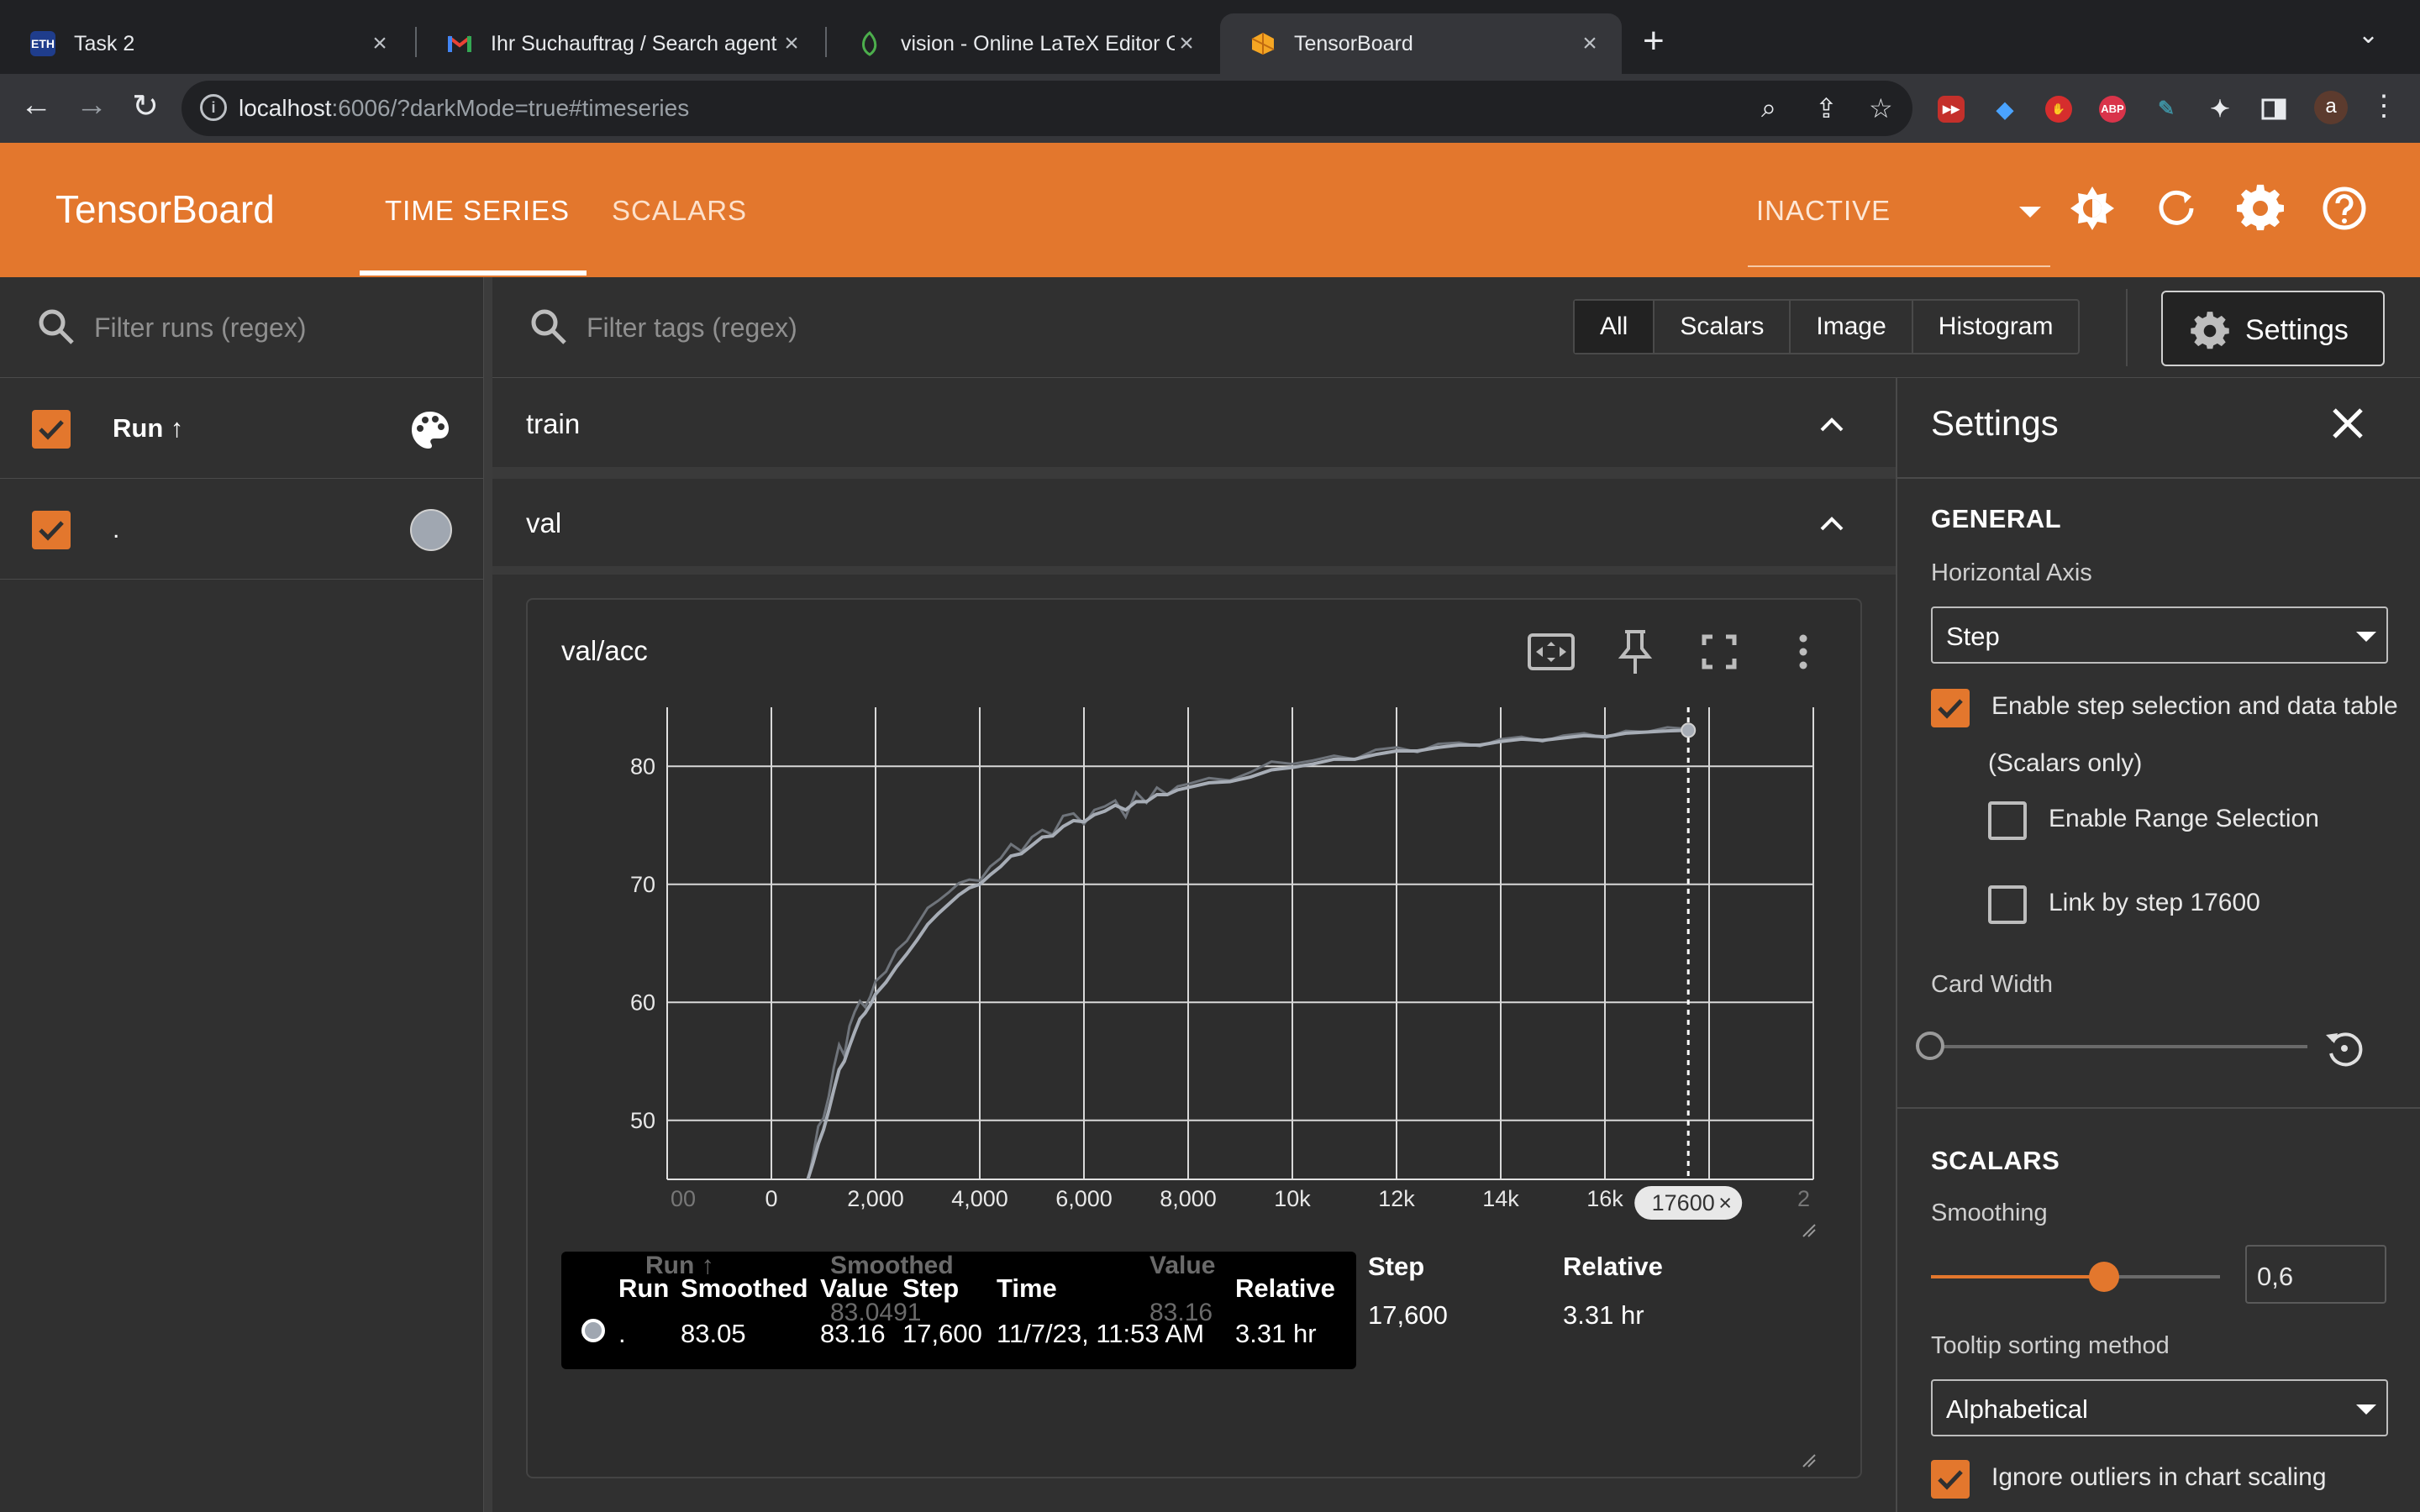 Image resolution: width=2420 pixels, height=1512 pixels. Describe the element at coordinates (242, 529) in the screenshot. I see `run-row: .` at that location.